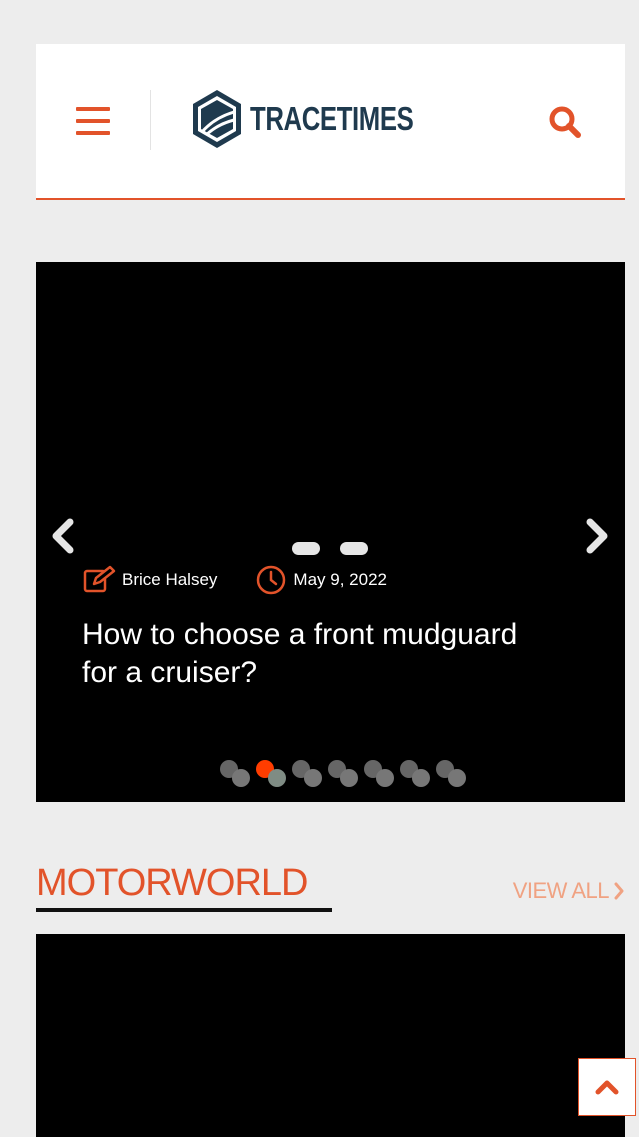  What do you see at coordinates (63, 536) in the screenshot?
I see `chevron-left-icon` at bounding box center [63, 536].